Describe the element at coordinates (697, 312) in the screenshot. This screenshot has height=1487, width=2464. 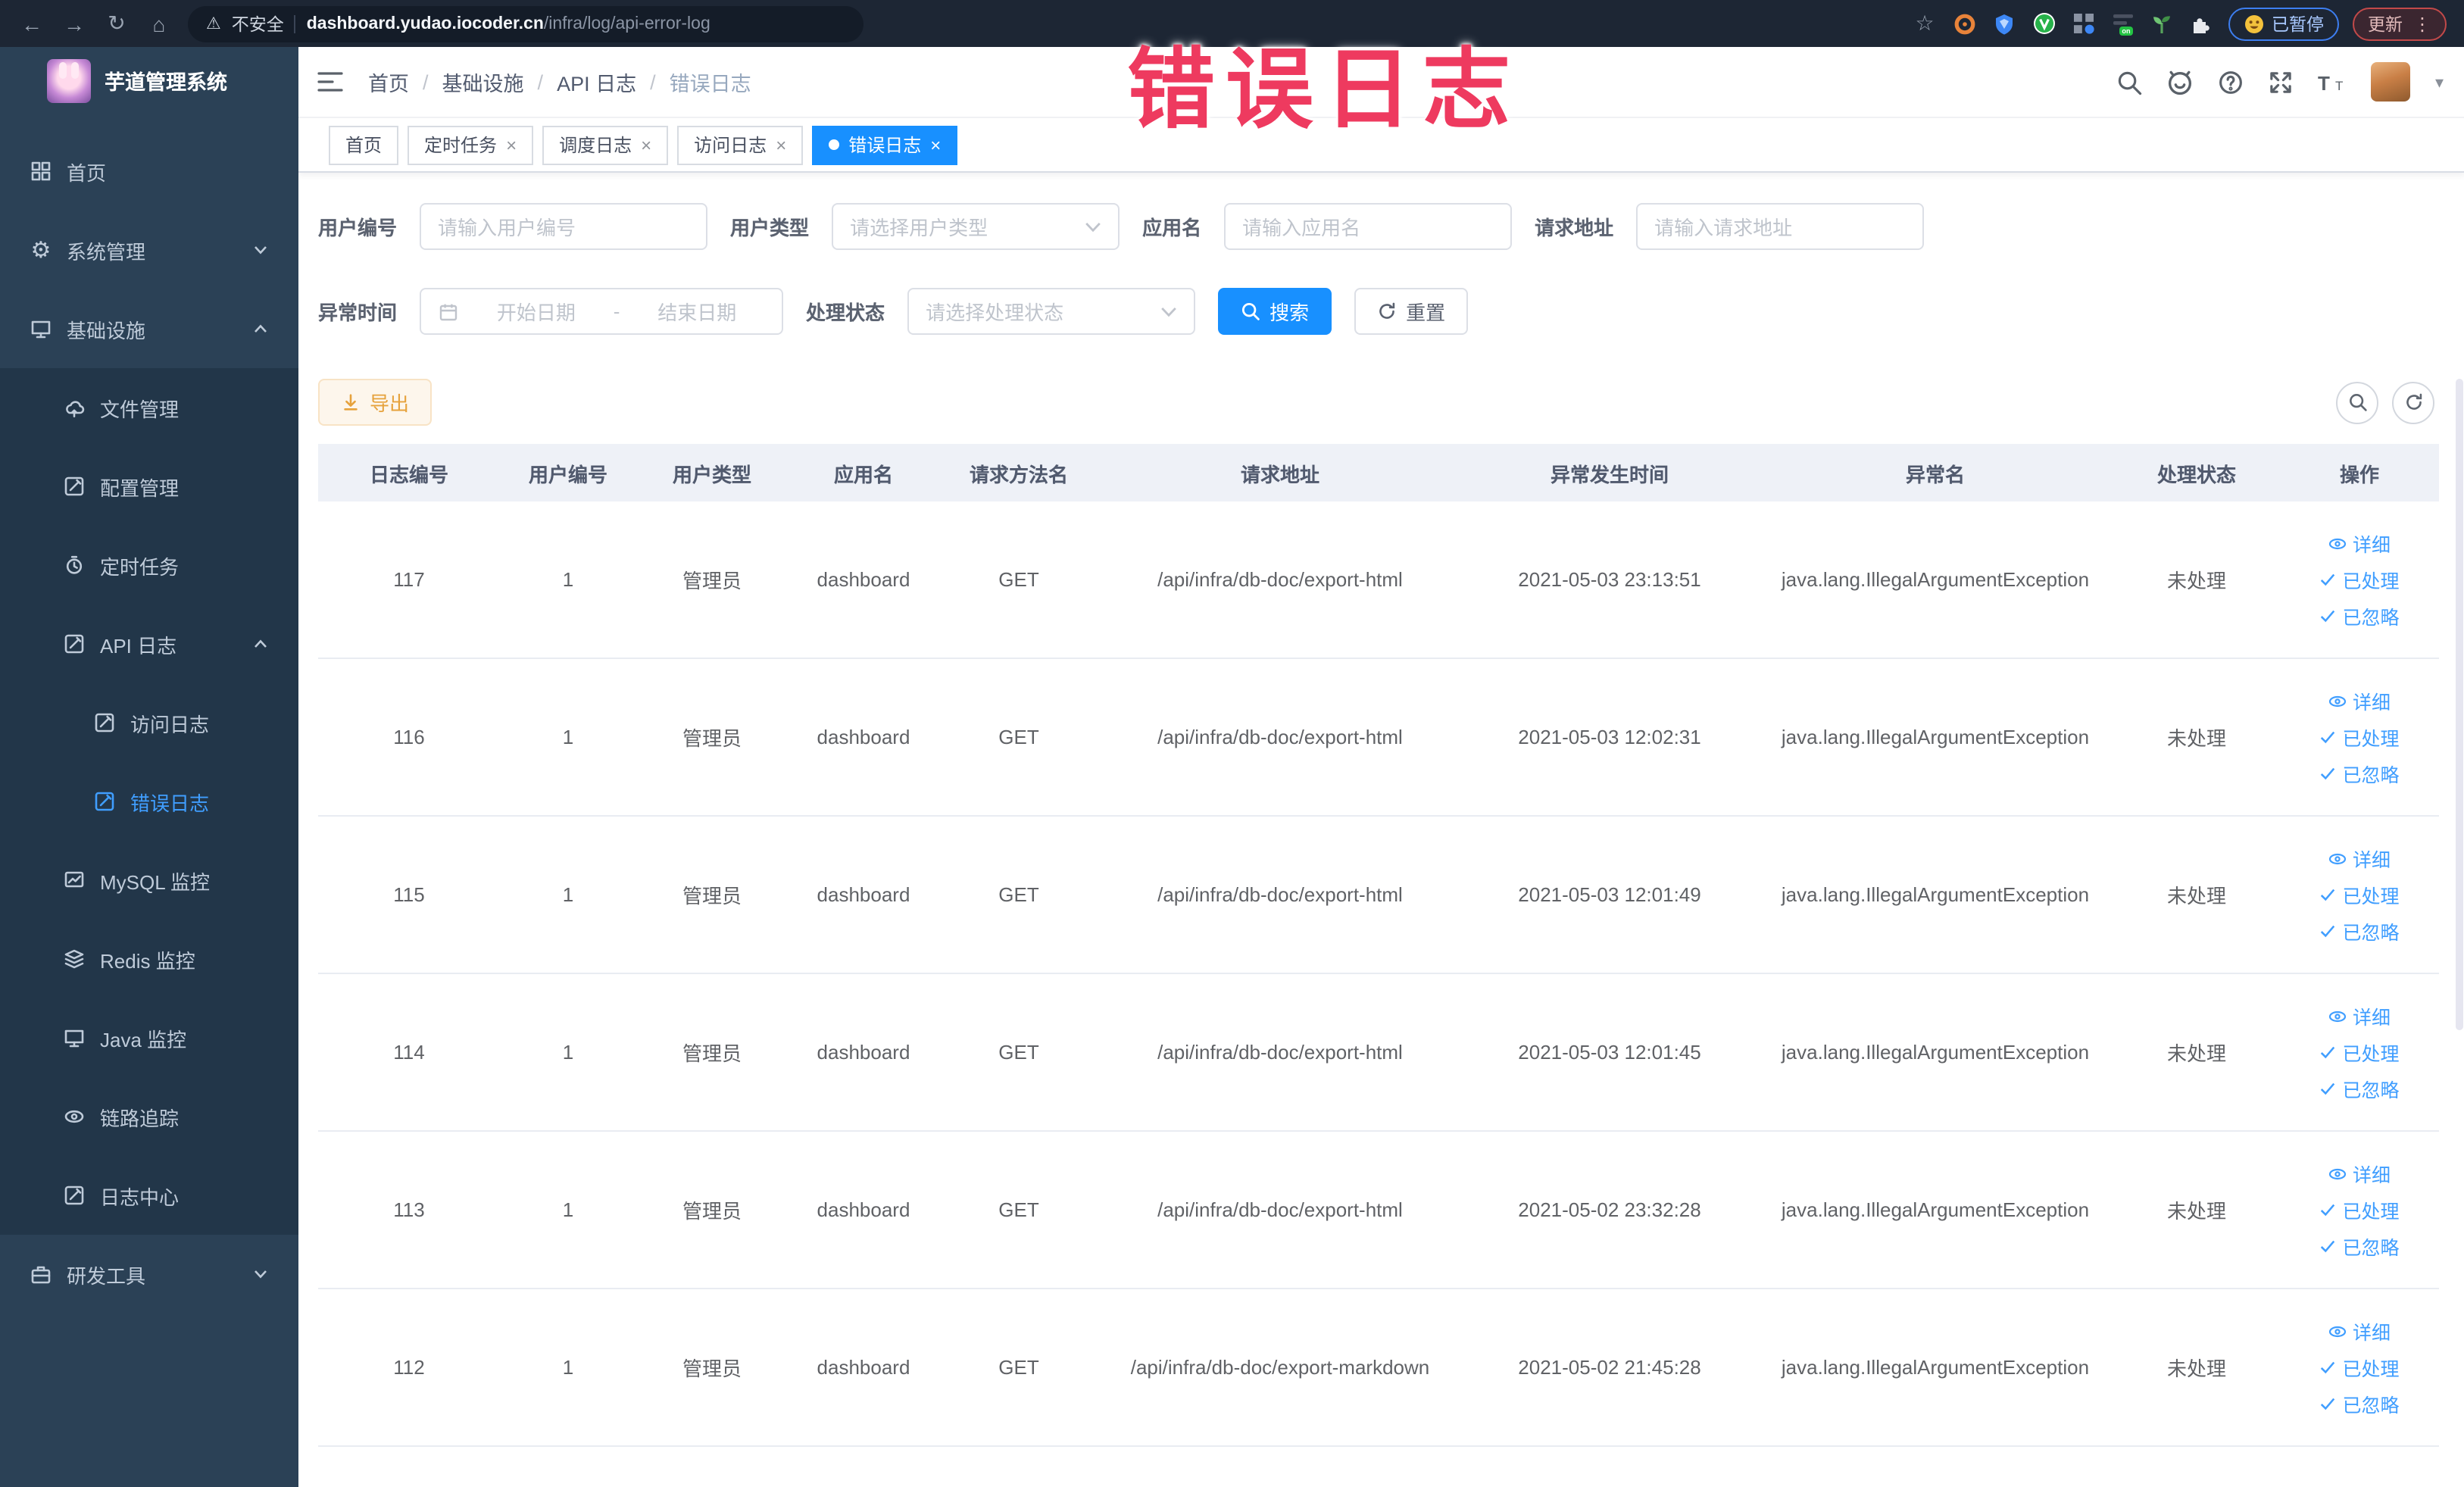
I see `date-end-placeholder: 结束日期` at that location.